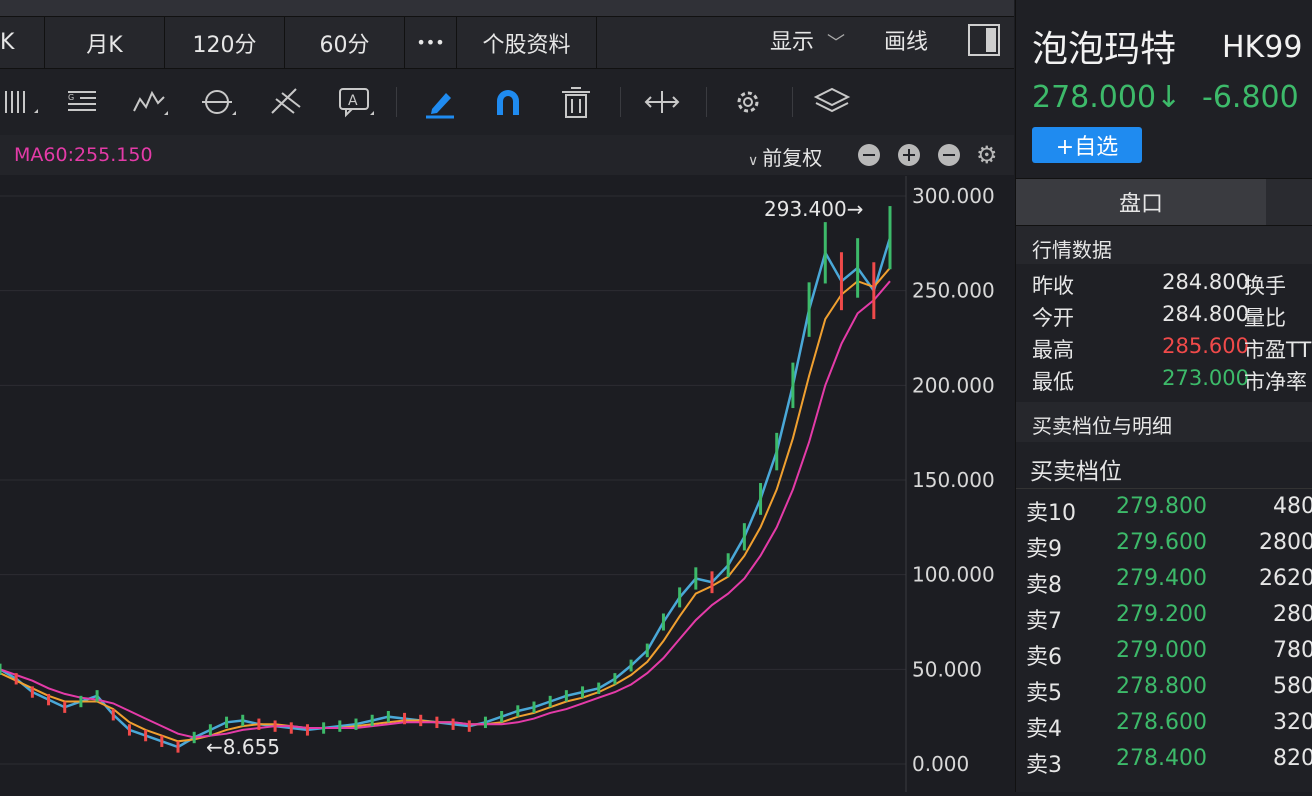 The width and height of the screenshot is (1312, 796). I want to click on orderbook-section-header: 买卖档位与明细, so click(1164, 422).